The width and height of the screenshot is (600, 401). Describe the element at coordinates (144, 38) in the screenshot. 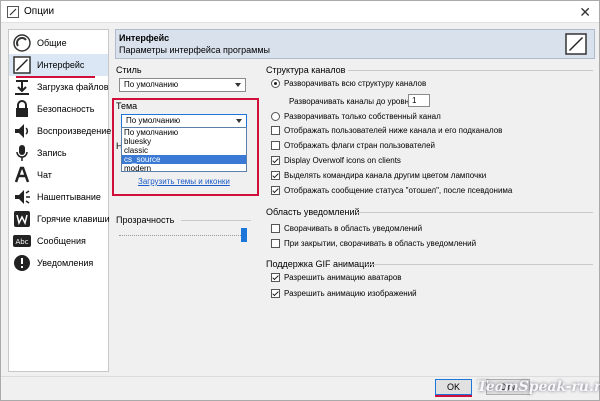

I see `section-title: Интерфейс` at that location.